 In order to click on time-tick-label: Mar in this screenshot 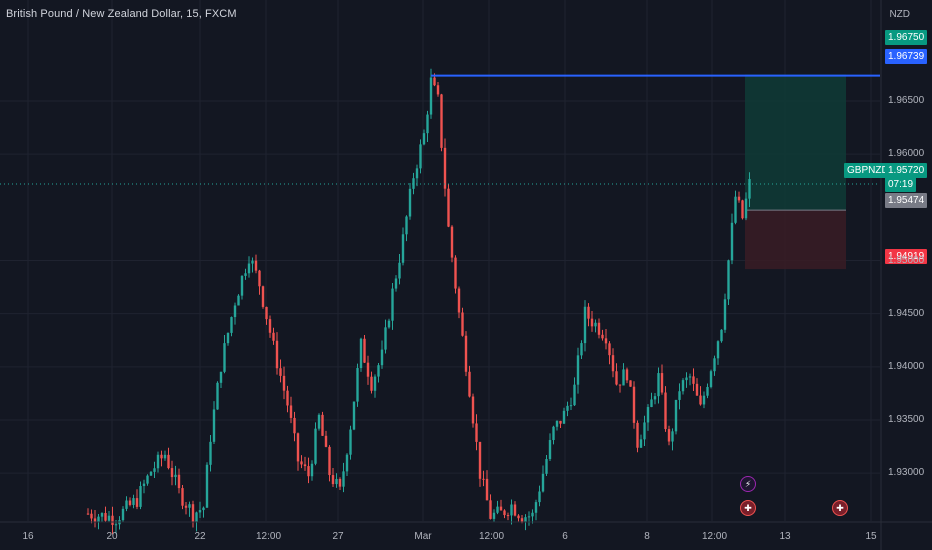, I will do `click(423, 536)`.